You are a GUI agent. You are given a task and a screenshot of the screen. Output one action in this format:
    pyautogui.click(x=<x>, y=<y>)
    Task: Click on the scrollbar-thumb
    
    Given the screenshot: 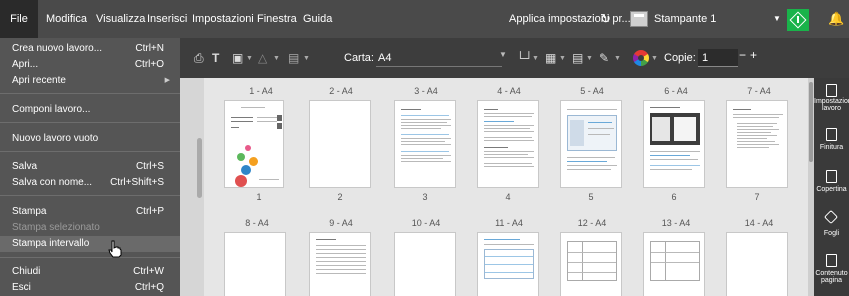 What is the action you would take?
    pyautogui.click(x=811, y=122)
    